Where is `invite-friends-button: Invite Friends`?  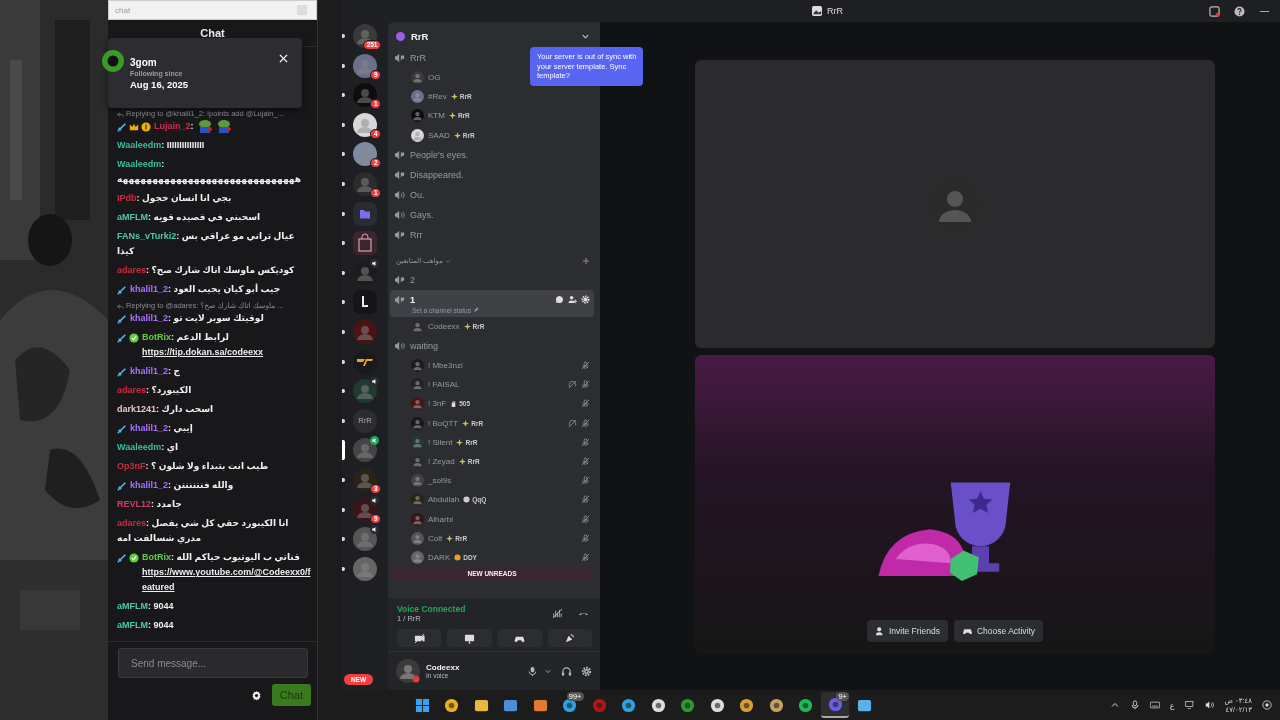
invite-friends-button: Invite Friends is located at coordinates (907, 631).